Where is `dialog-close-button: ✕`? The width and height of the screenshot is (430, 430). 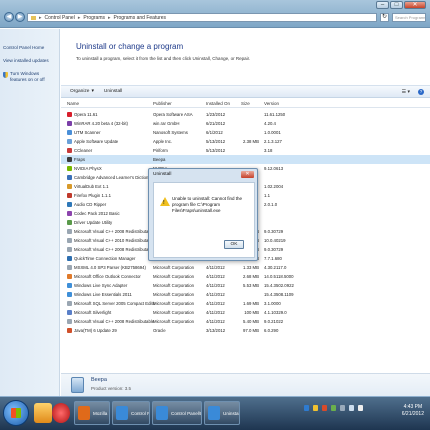
dialog-close-button: ✕ is located at coordinates (247, 174).